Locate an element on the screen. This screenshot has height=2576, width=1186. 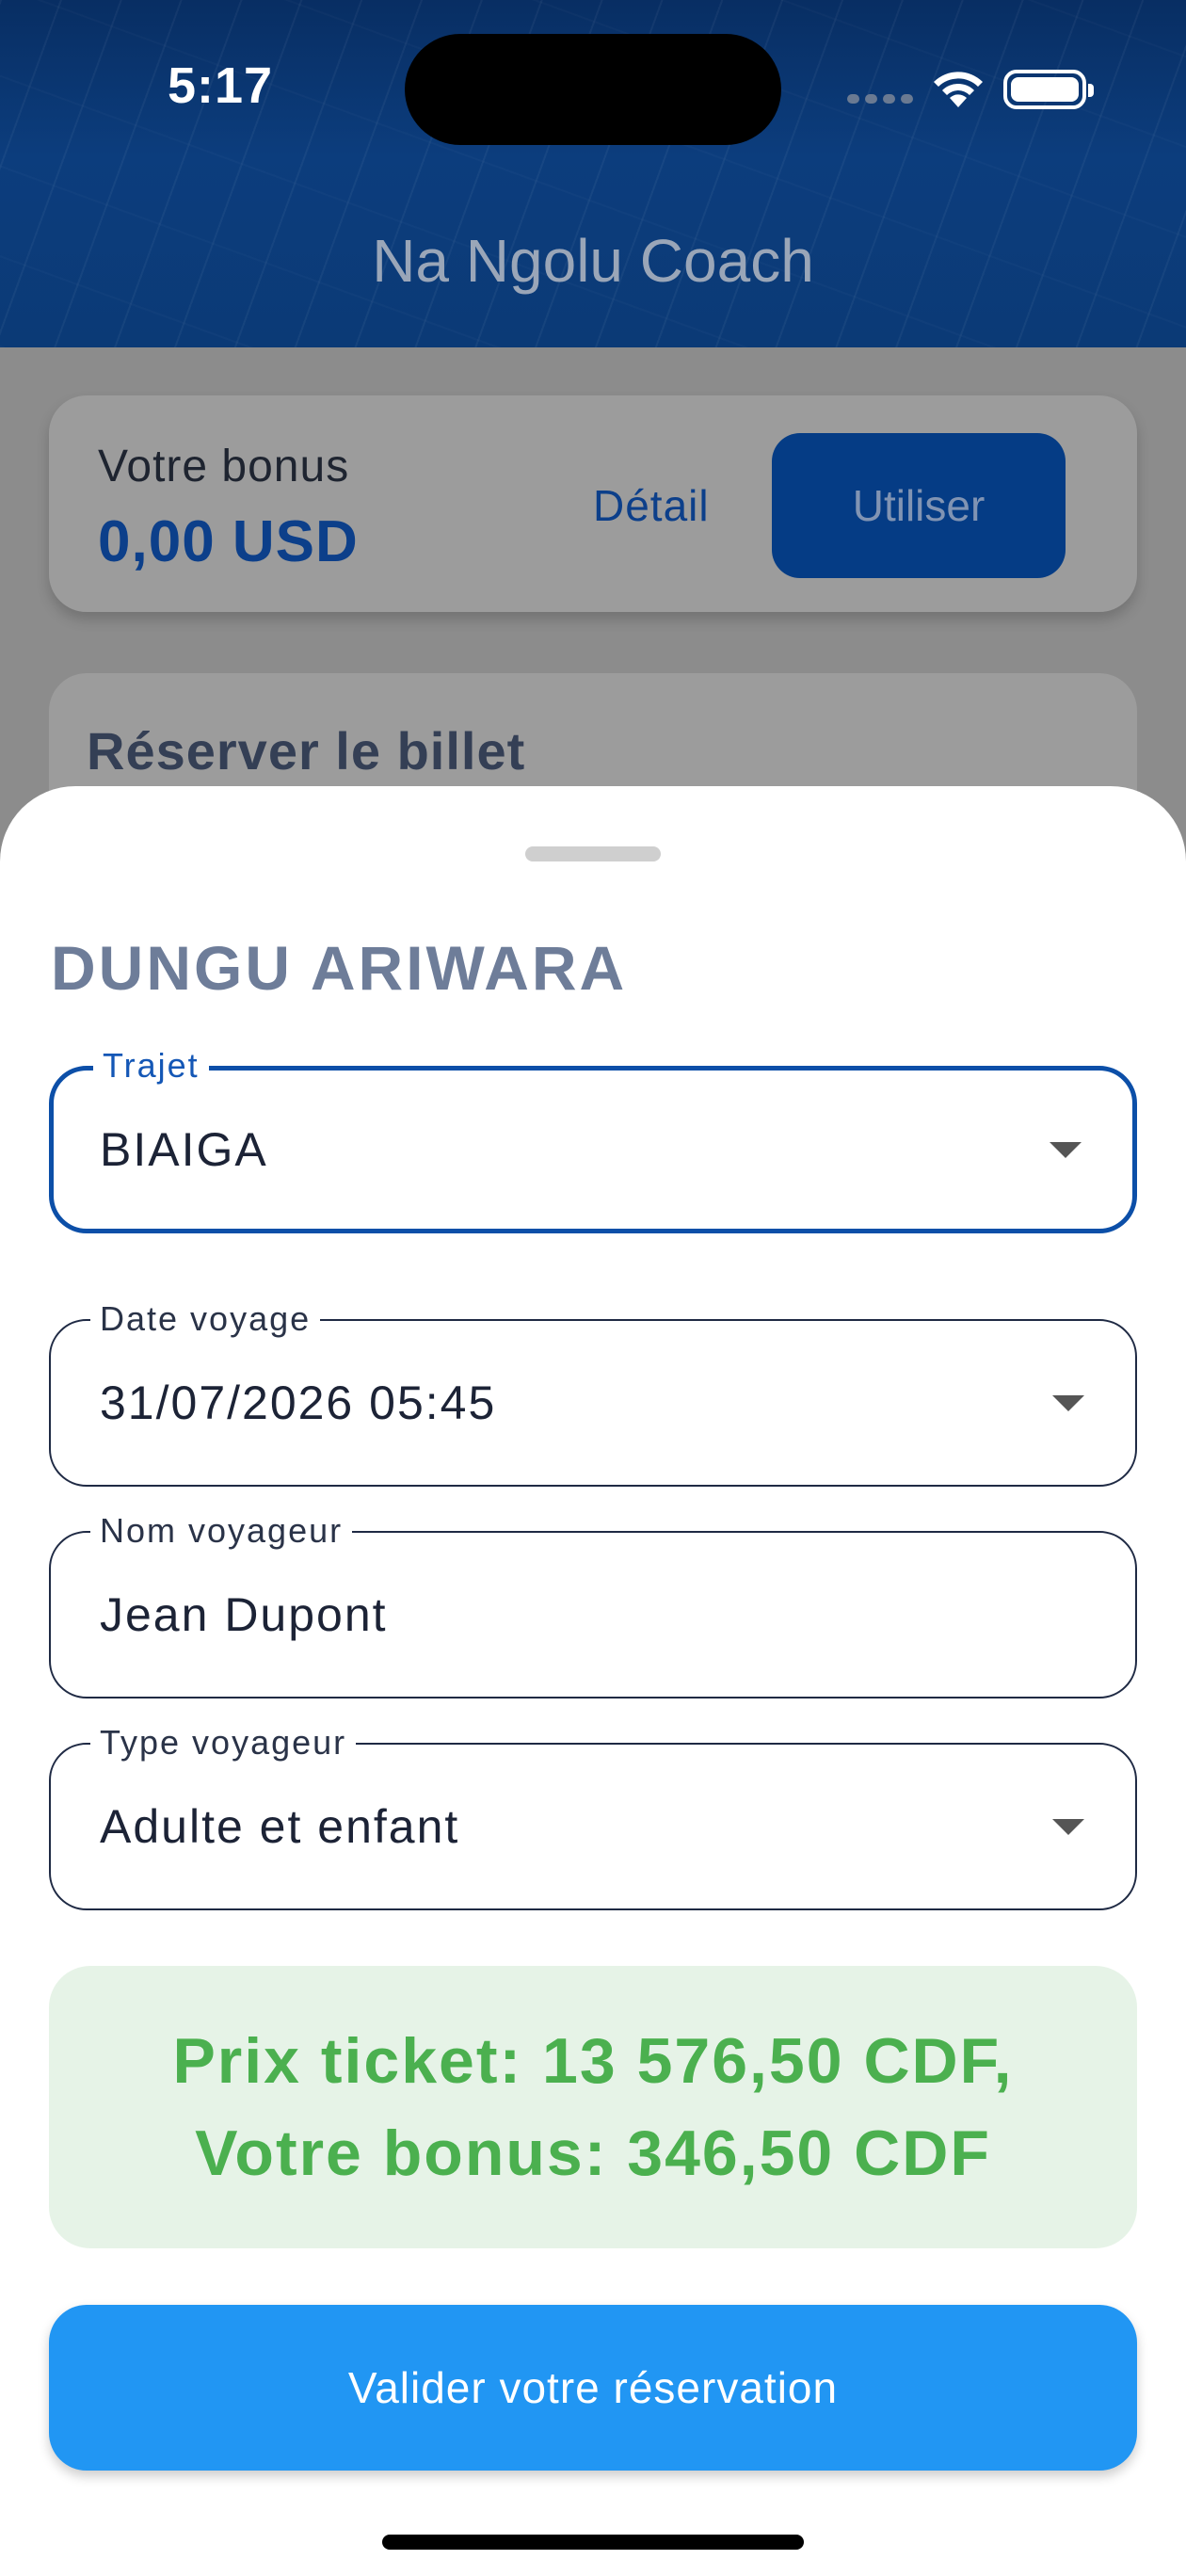
detail-link: Détail is located at coordinates (651, 505).